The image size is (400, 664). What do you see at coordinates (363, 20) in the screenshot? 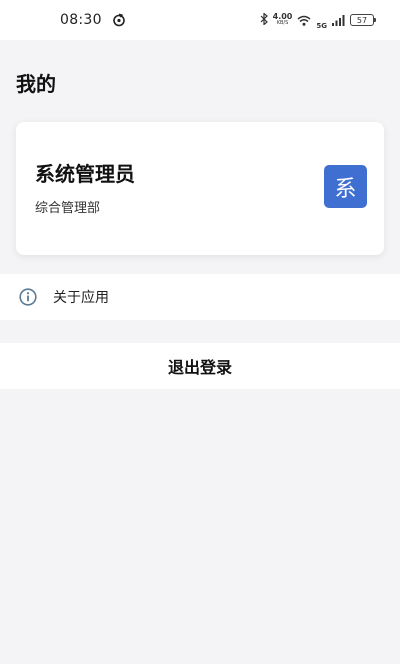
I see `battery-indicator: 57` at bounding box center [363, 20].